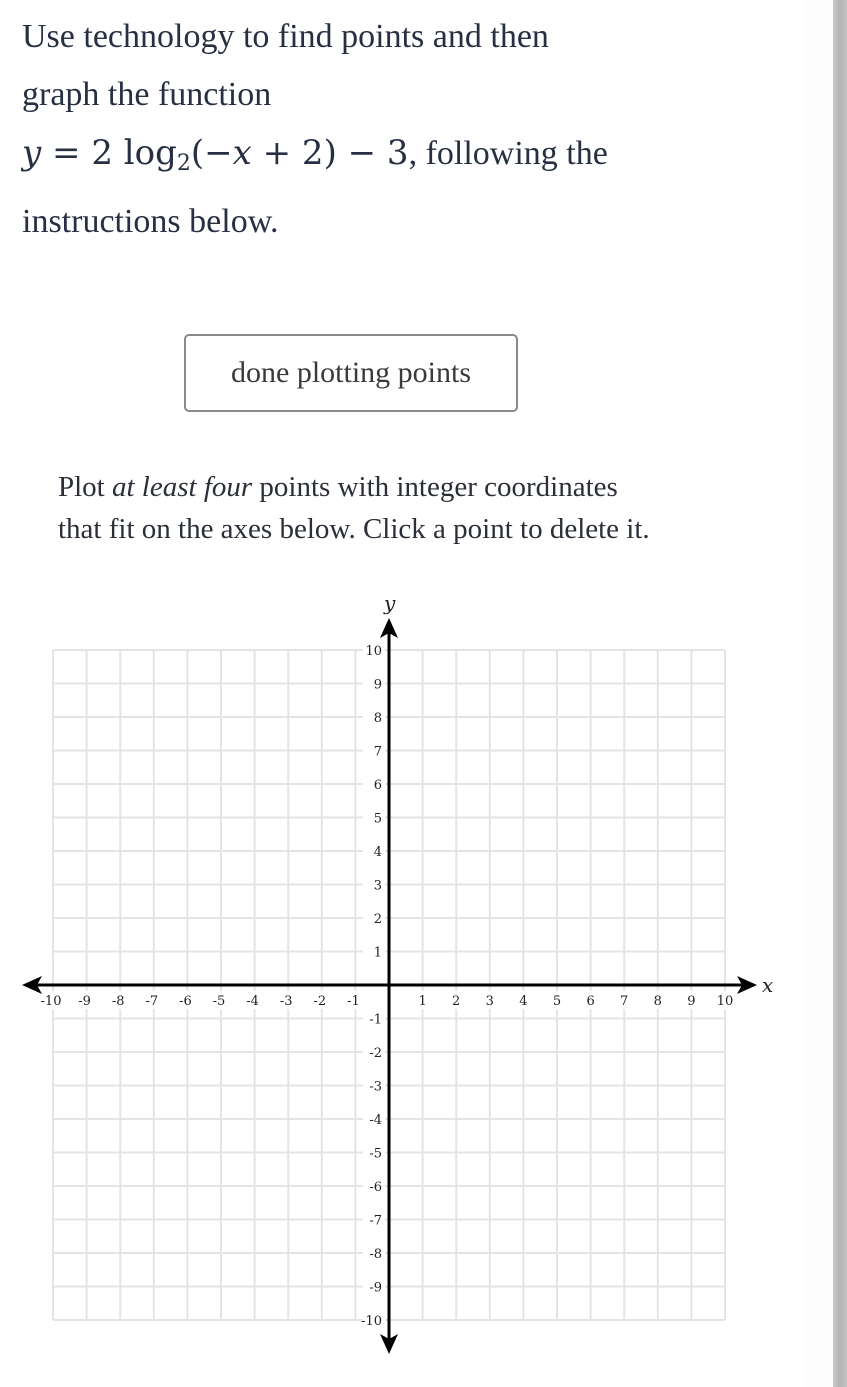  I want to click on y-tick-label: -2, so click(375, 1053).